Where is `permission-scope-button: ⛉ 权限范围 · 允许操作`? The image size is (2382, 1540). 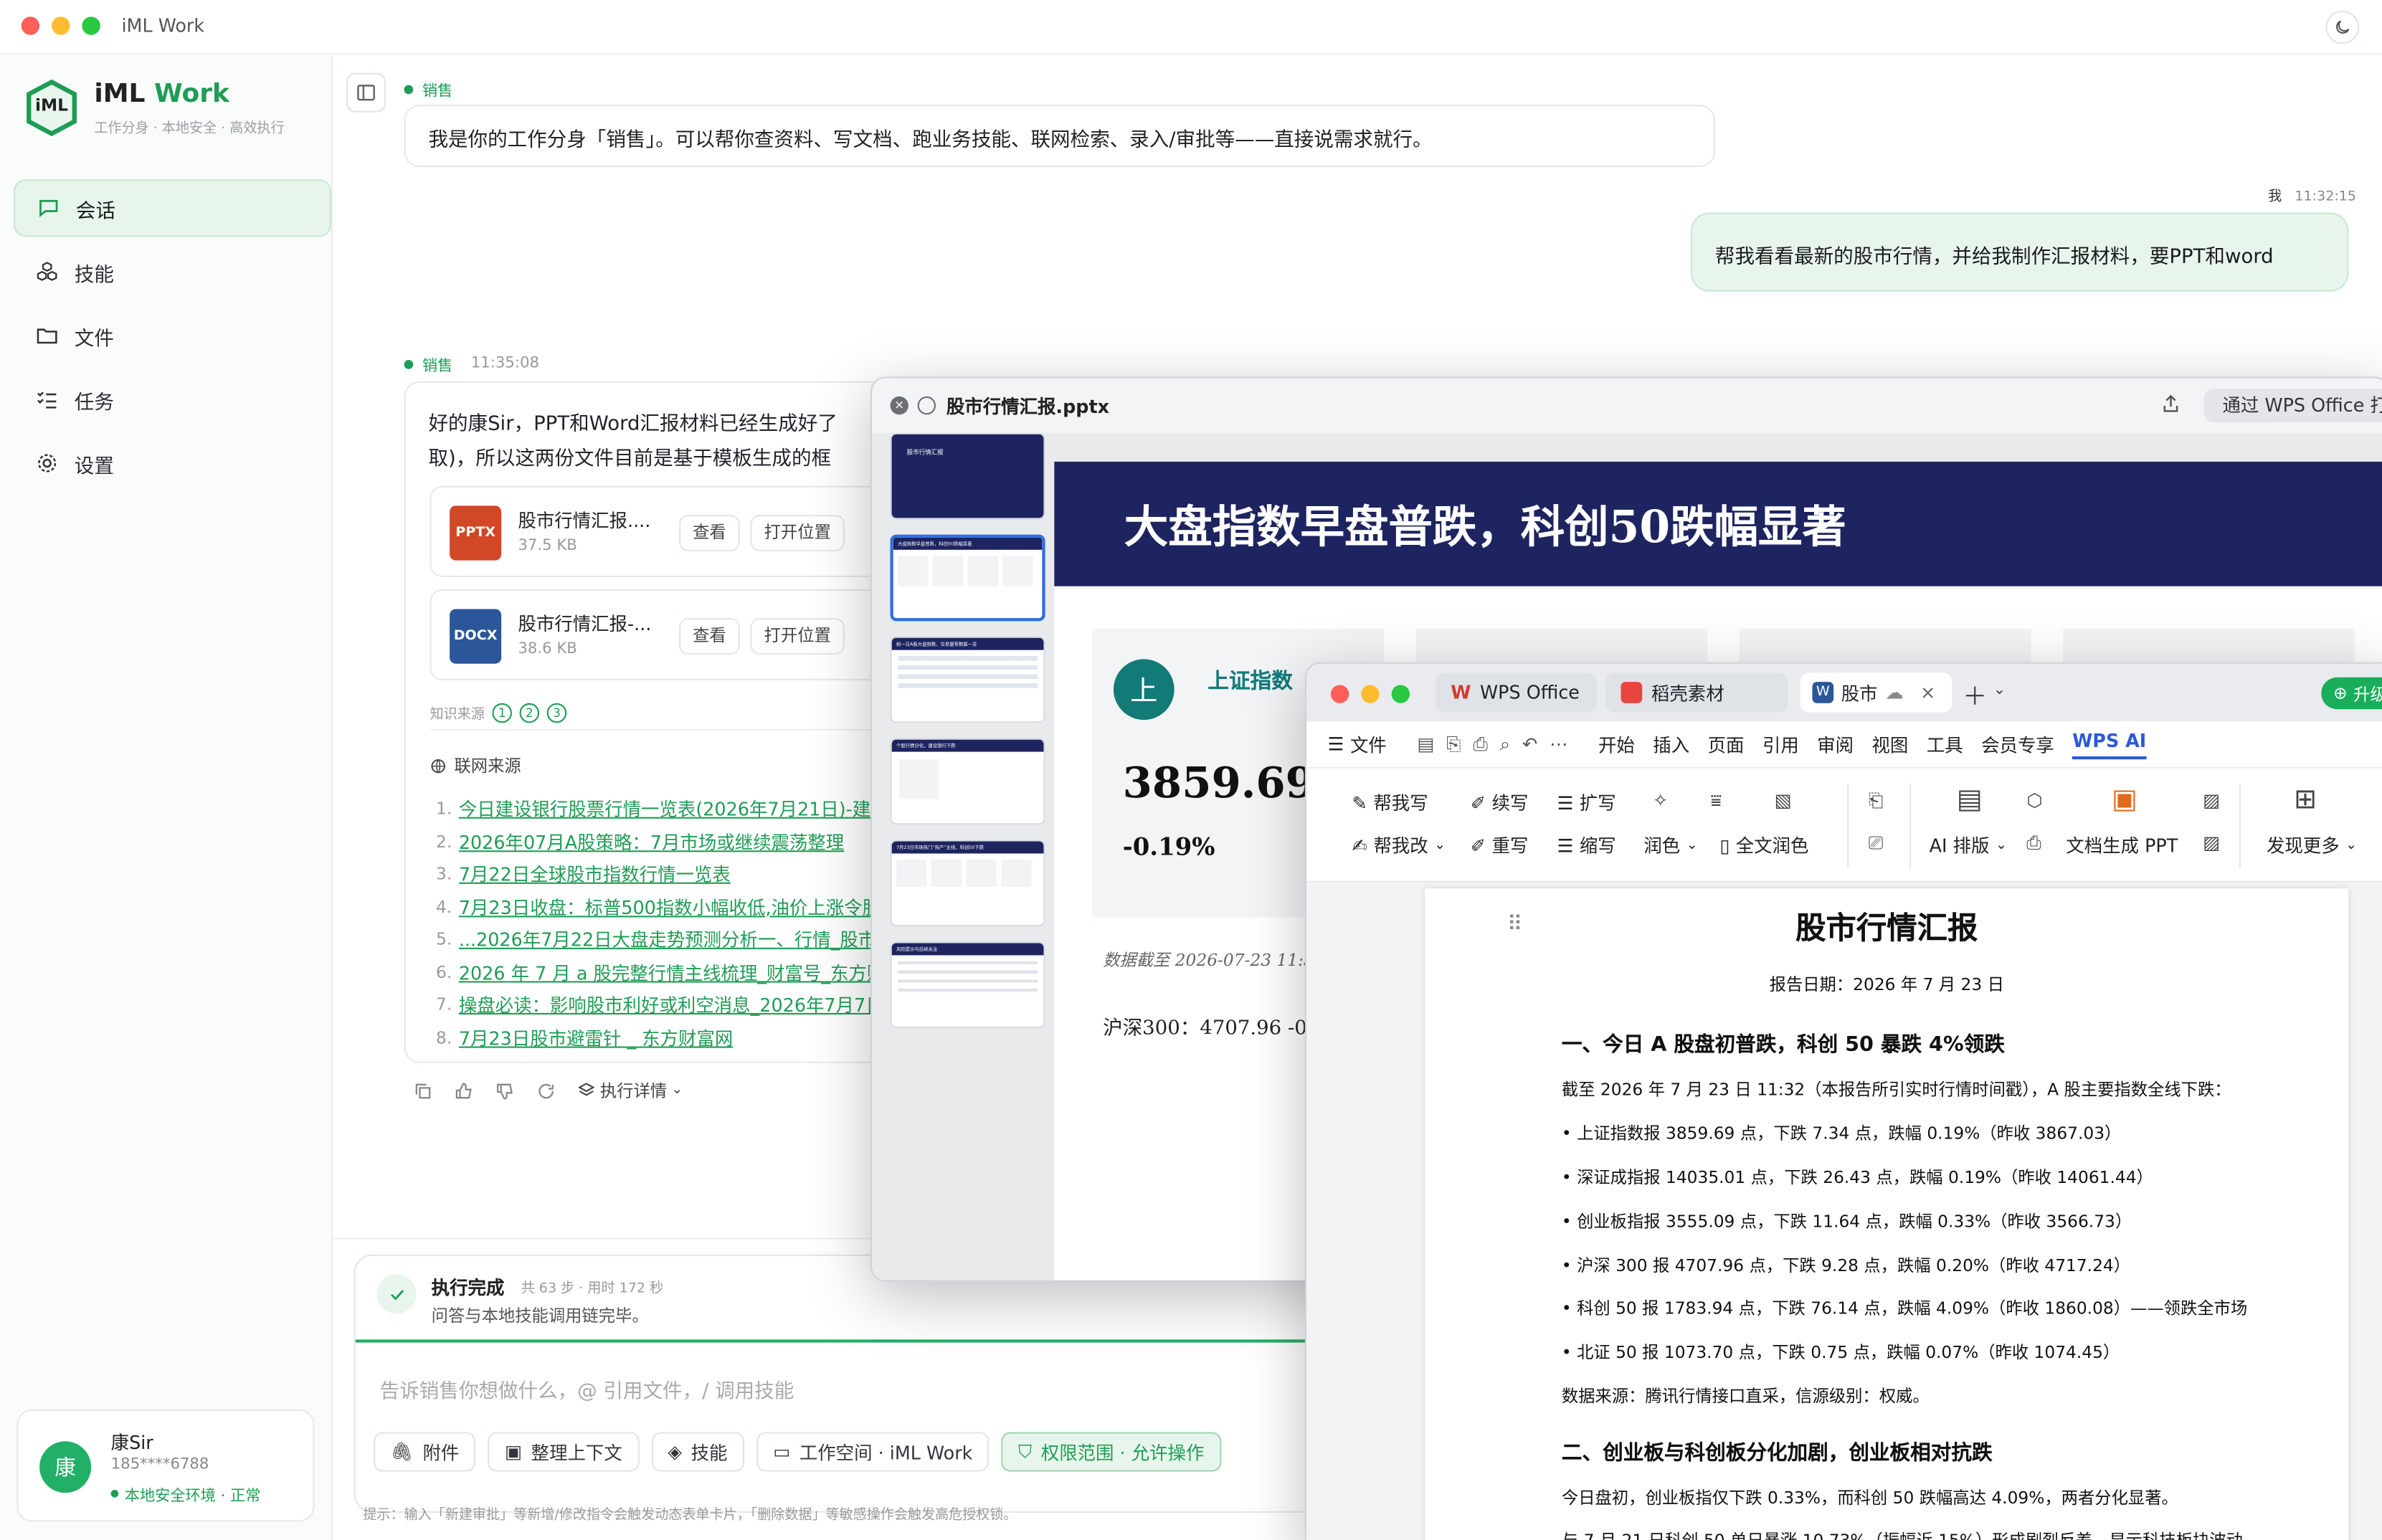 permission-scope-button: ⛉ 权限范围 · 允许操作 is located at coordinates (1111, 1452).